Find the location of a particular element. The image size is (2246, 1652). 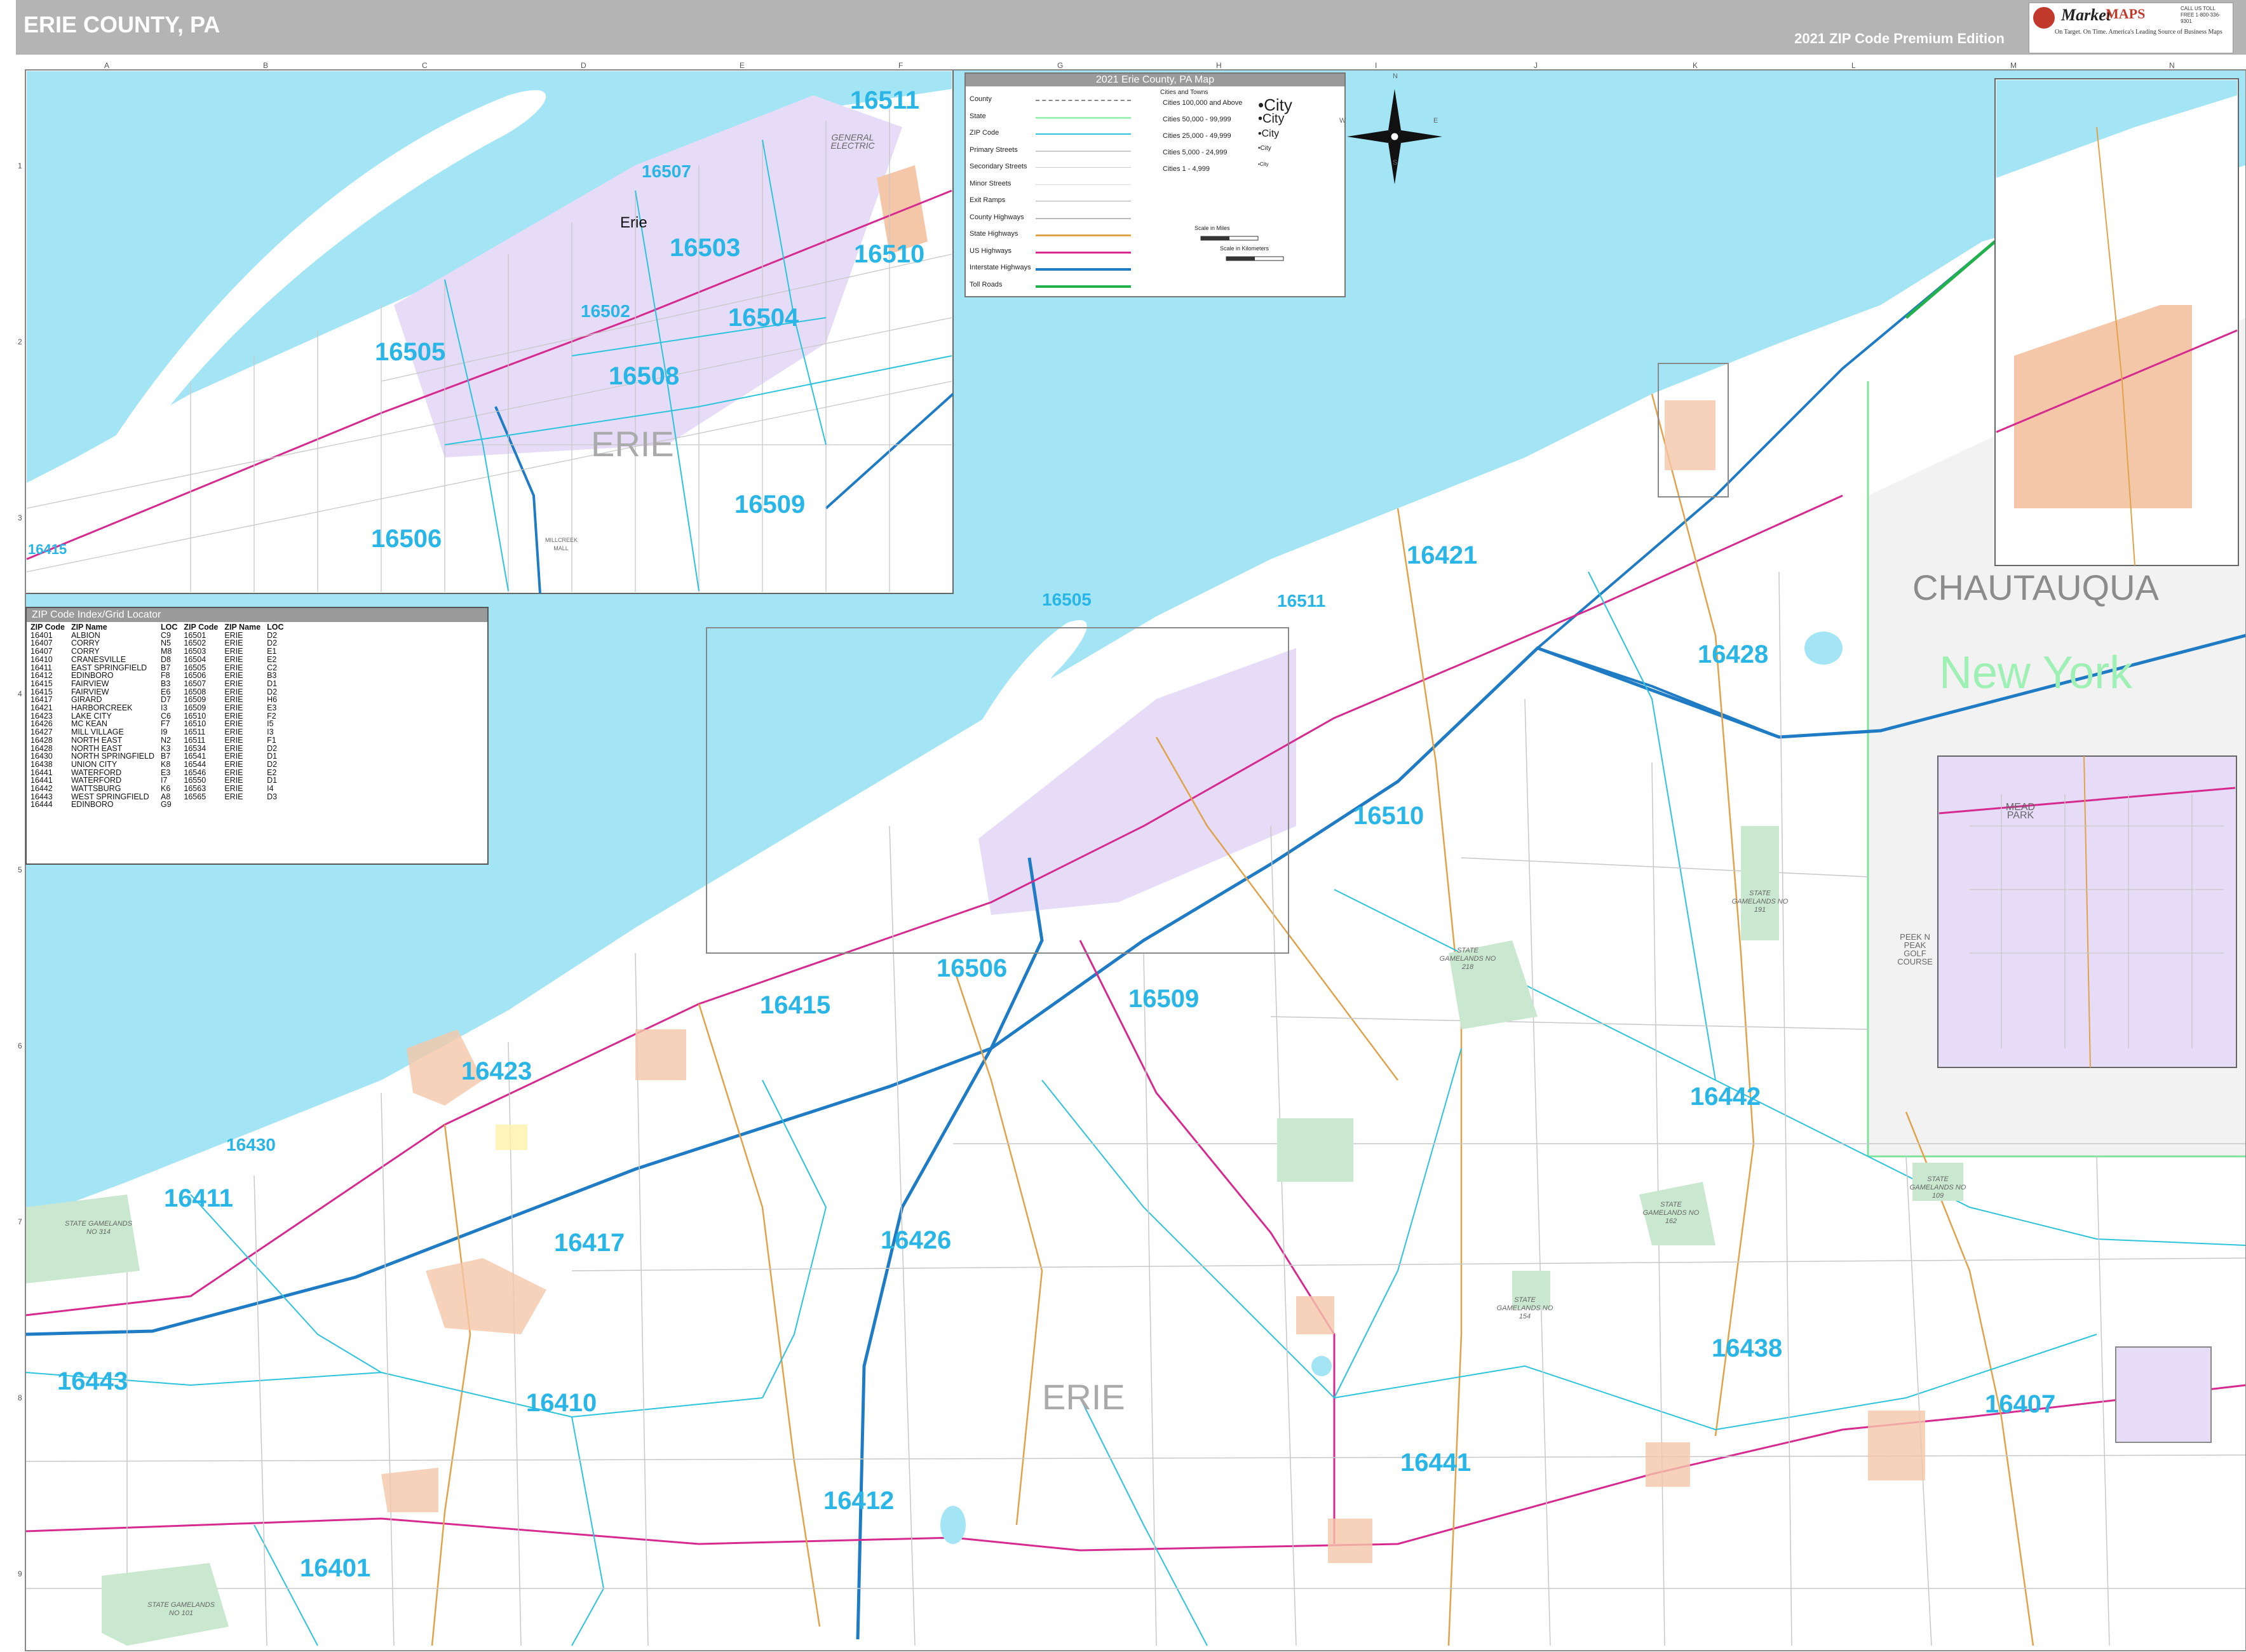

legend-city-class: Cities 1 - 4,999 is located at coordinates (1186, 169).